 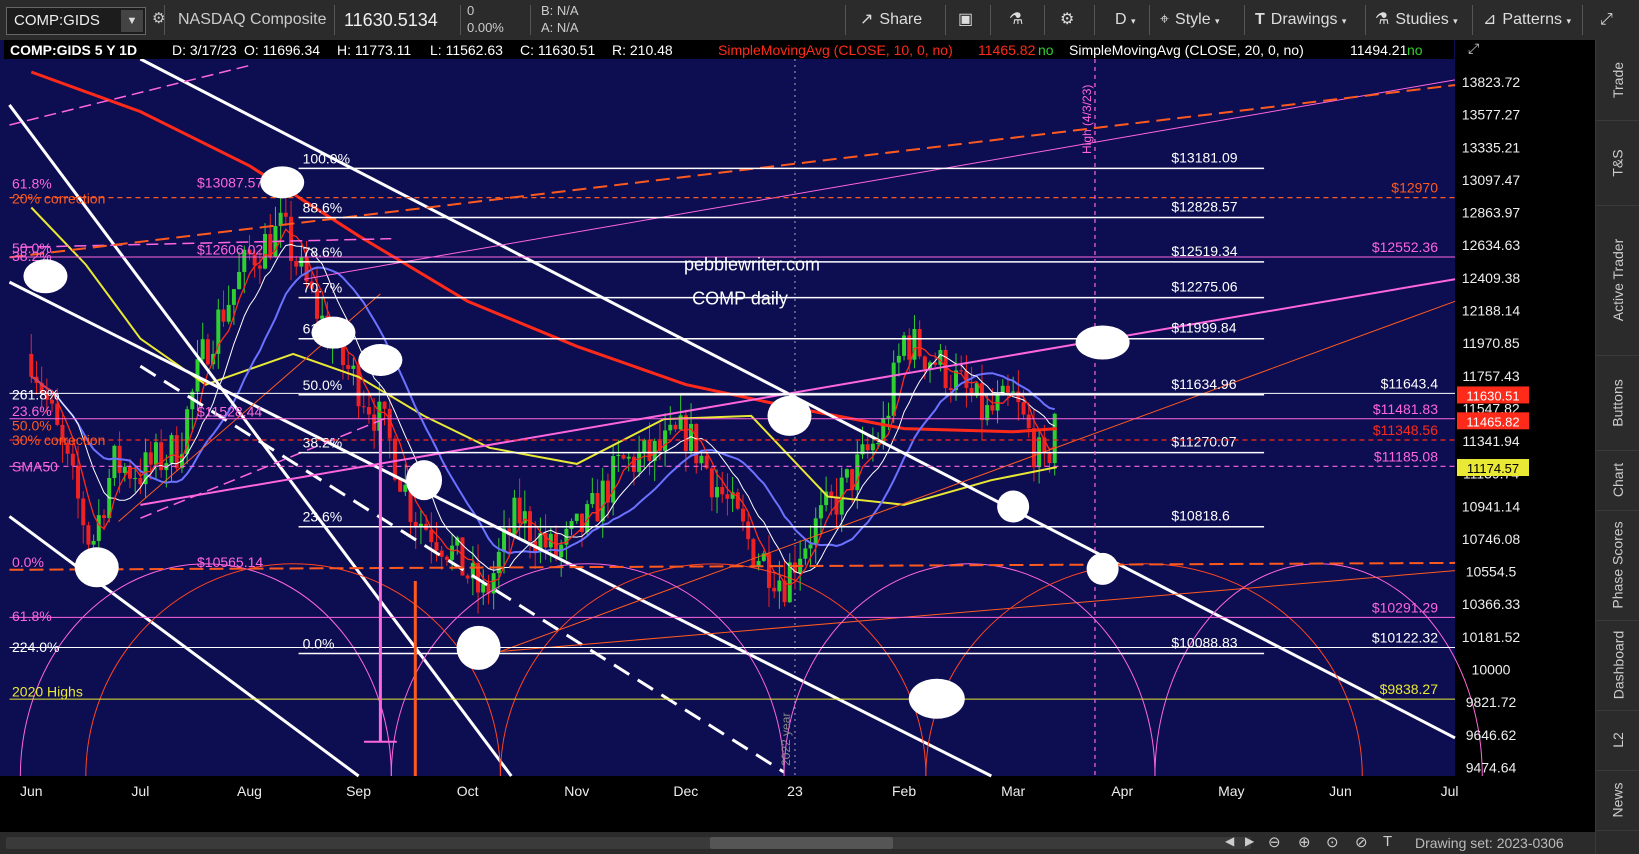 I want to click on left-annotation-label: 30% correction, so click(x=58, y=440).